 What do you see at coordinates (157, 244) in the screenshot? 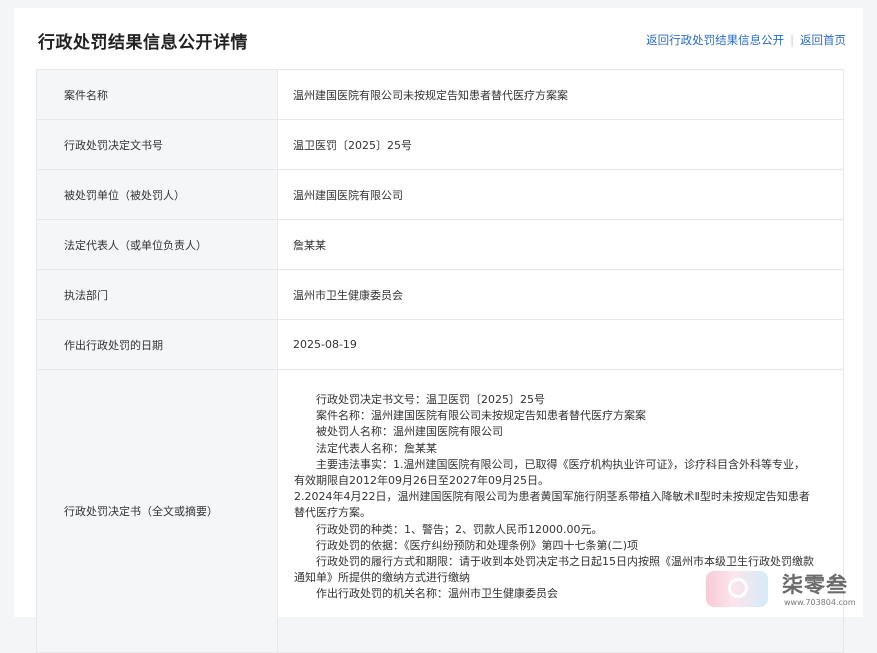
I see `row-label: 法定代表人（或单位负责人）` at bounding box center [157, 244].